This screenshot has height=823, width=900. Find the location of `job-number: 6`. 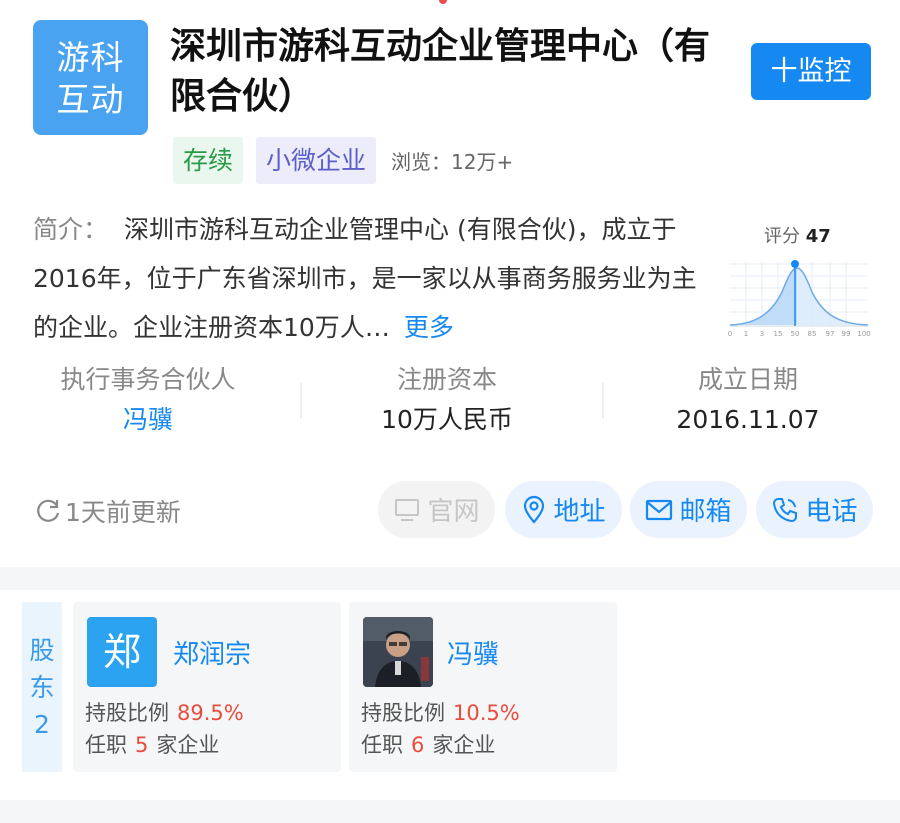

job-number: 6 is located at coordinates (418, 745).